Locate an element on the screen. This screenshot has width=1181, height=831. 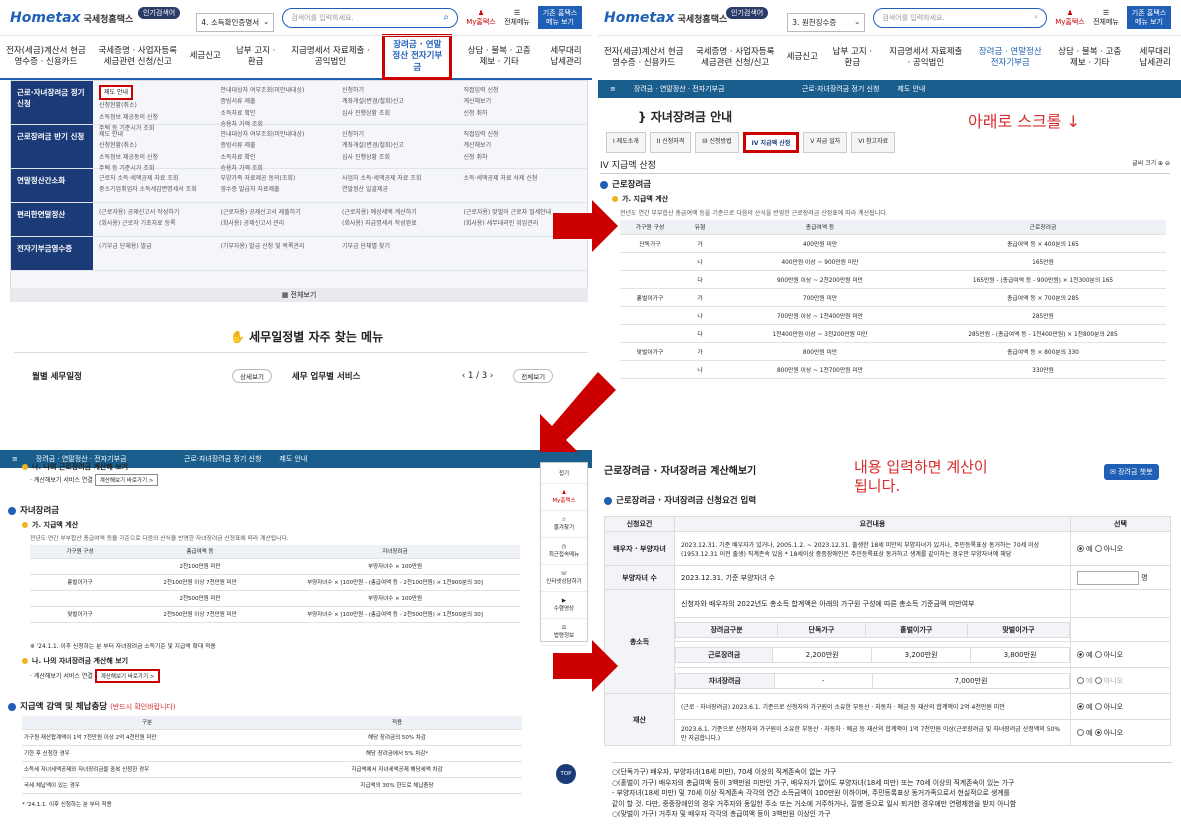
arrow-down-left-icon is located at coordinates (578, 412).